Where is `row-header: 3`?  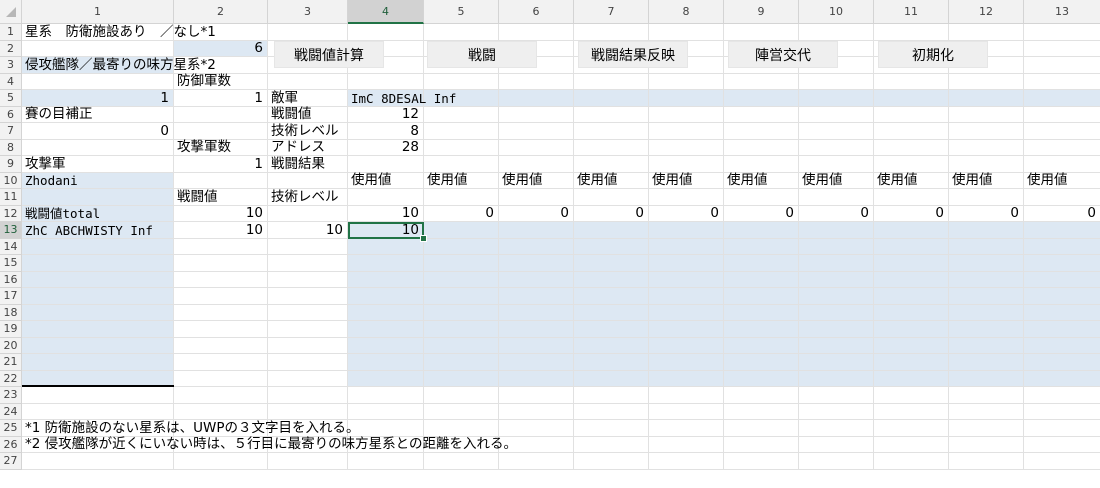
row-header: 3 is located at coordinates (11, 65).